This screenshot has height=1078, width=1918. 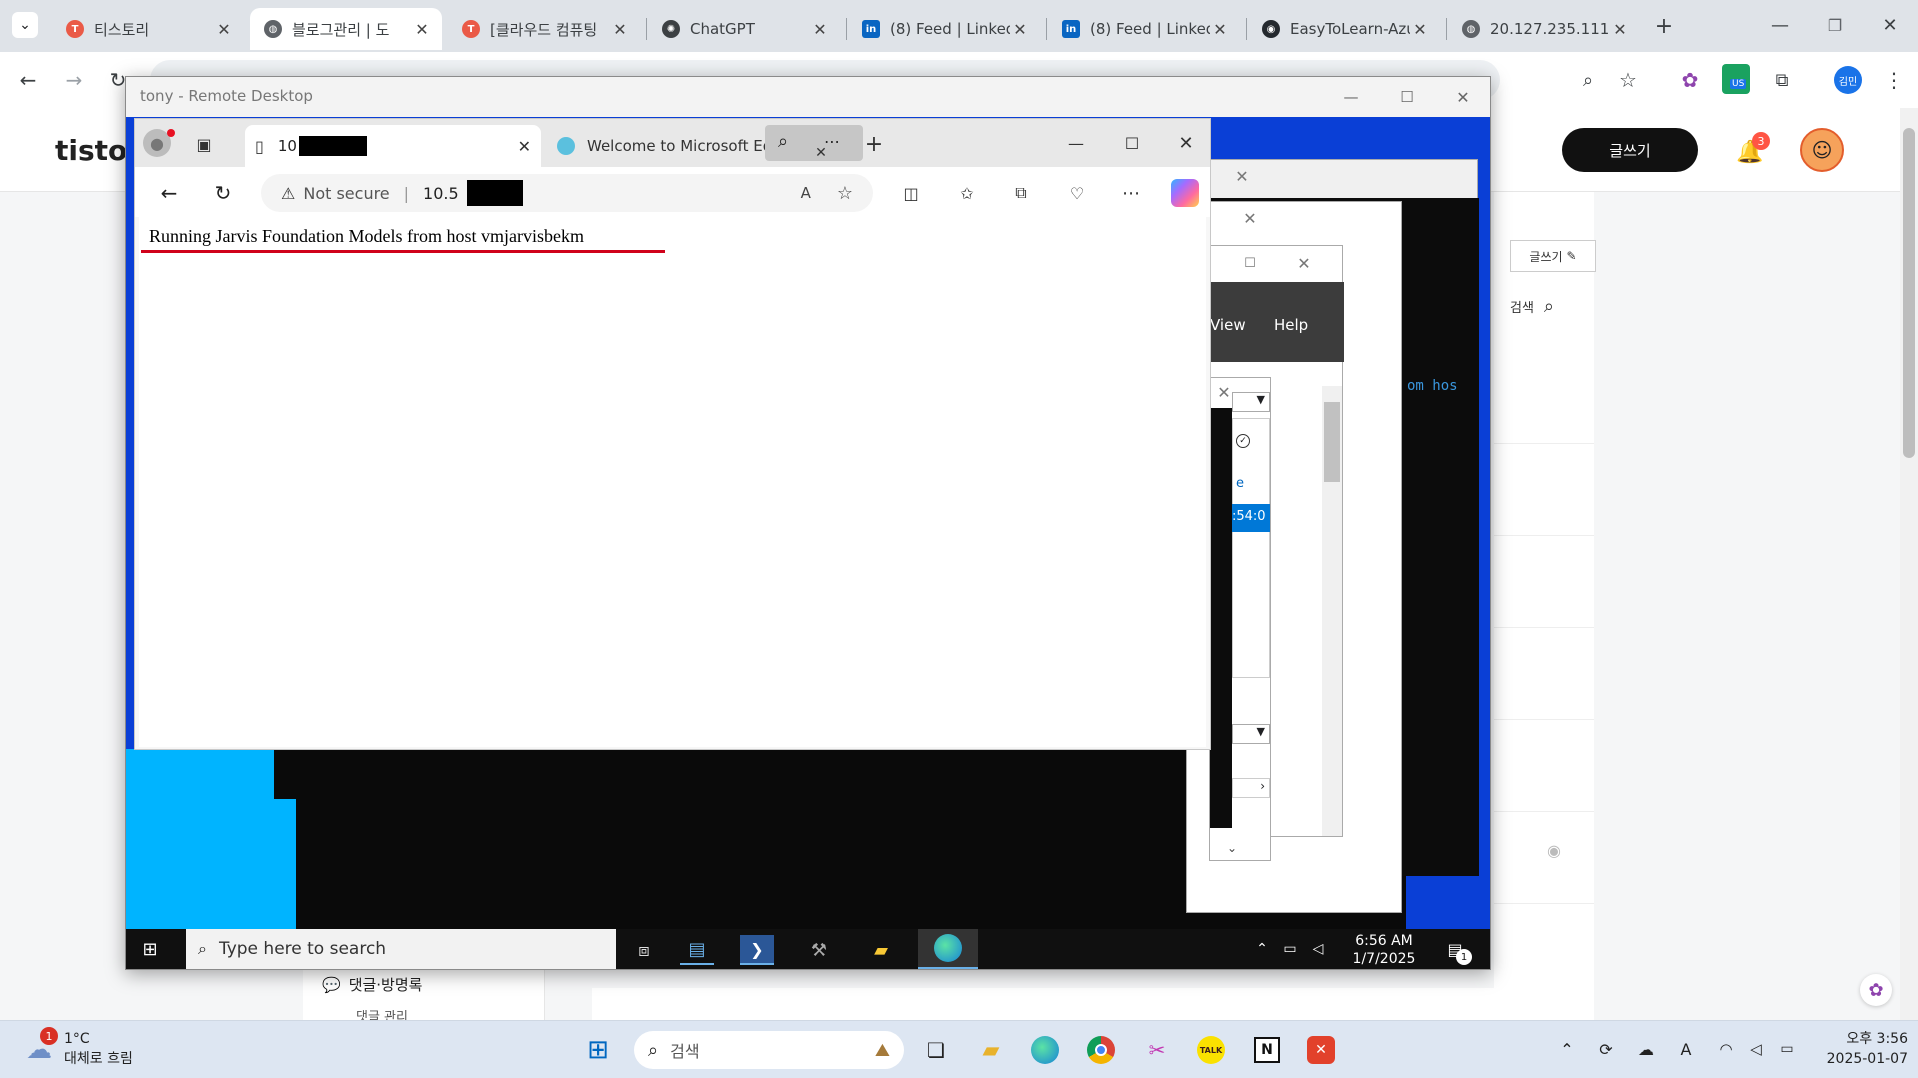 What do you see at coordinates (1185, 193) in the screenshot?
I see `copilot-icon` at bounding box center [1185, 193].